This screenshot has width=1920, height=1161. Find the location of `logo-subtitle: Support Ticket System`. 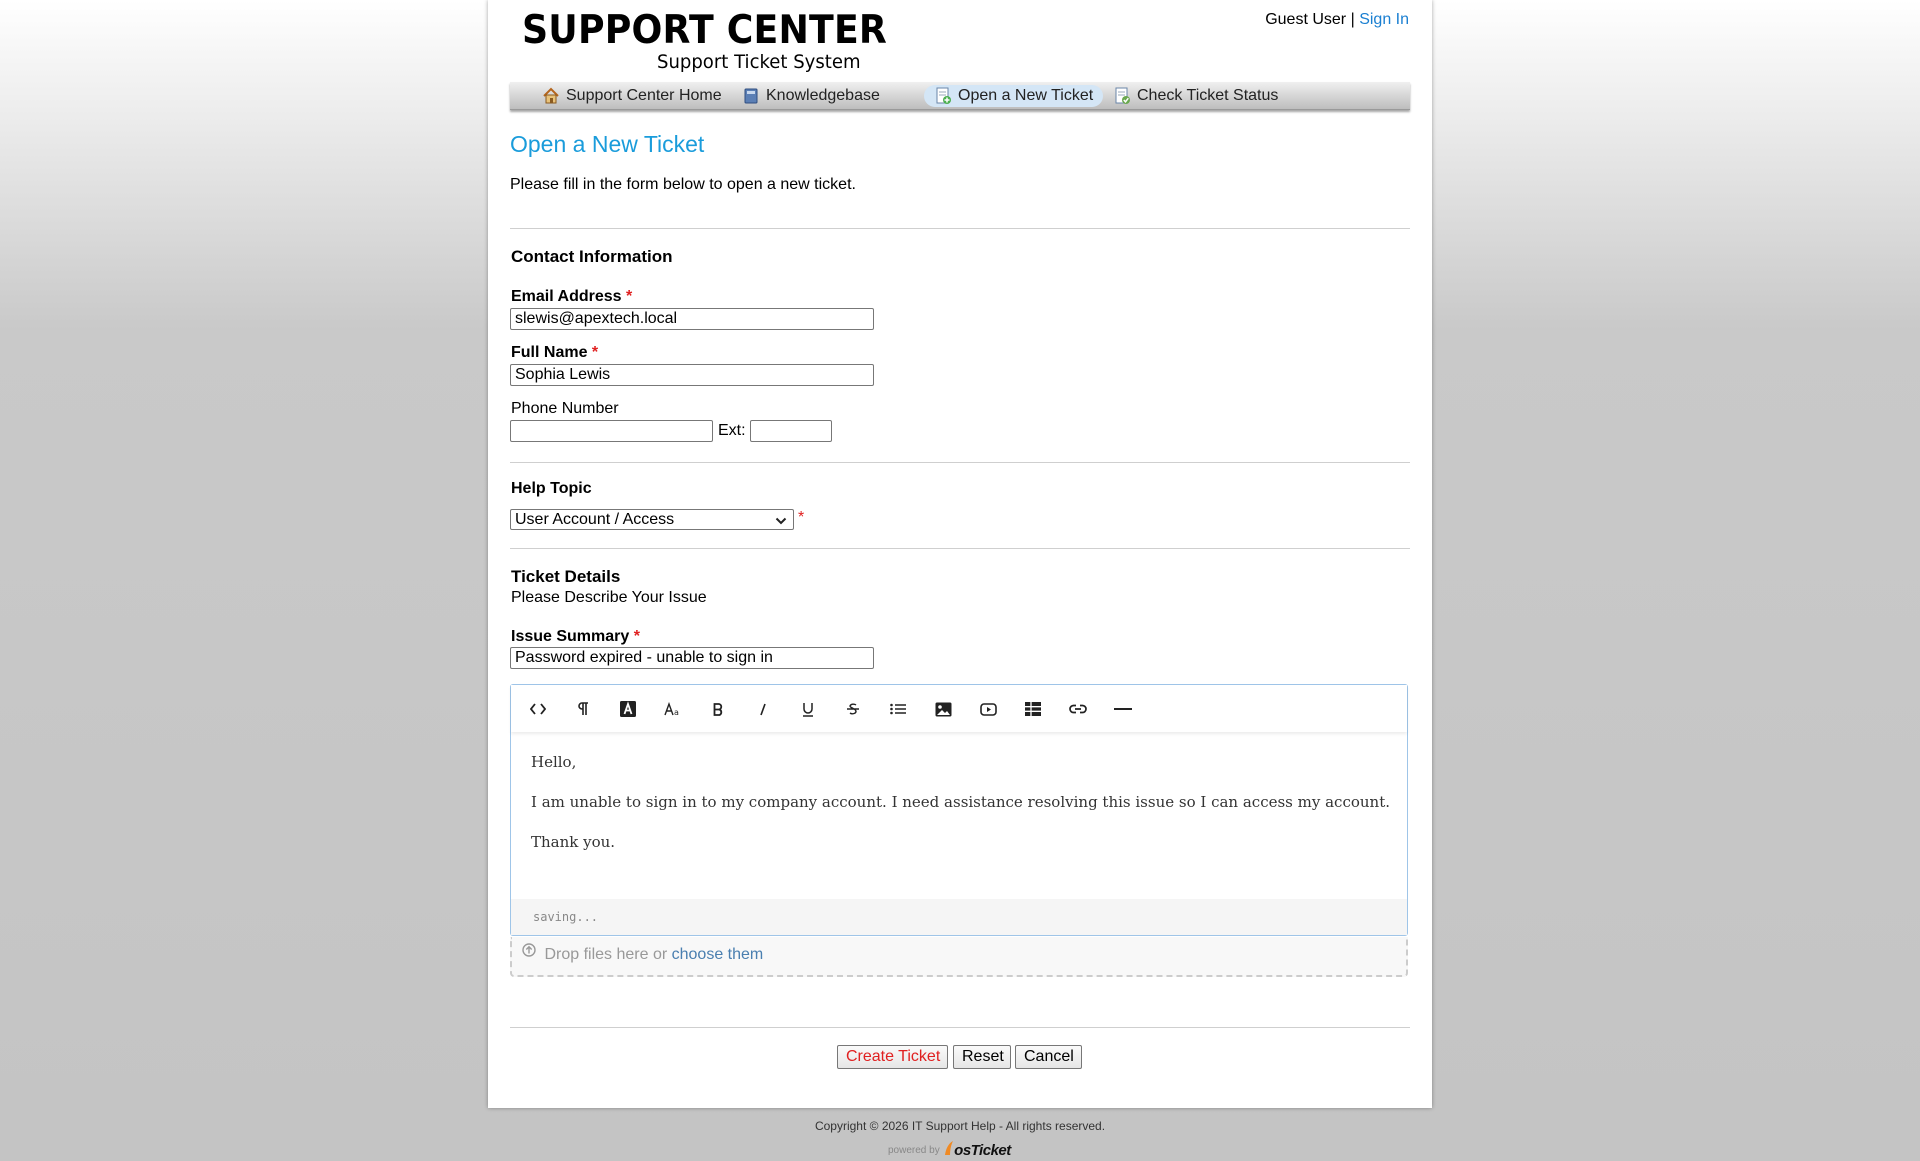

logo-subtitle: Support Ticket System is located at coordinates (759, 62).